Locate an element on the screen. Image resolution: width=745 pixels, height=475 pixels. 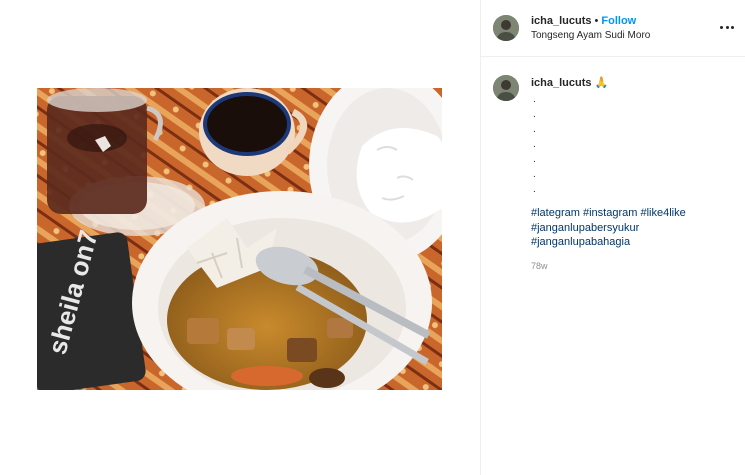
hashtag-link: #instagram is located at coordinates (610, 213).